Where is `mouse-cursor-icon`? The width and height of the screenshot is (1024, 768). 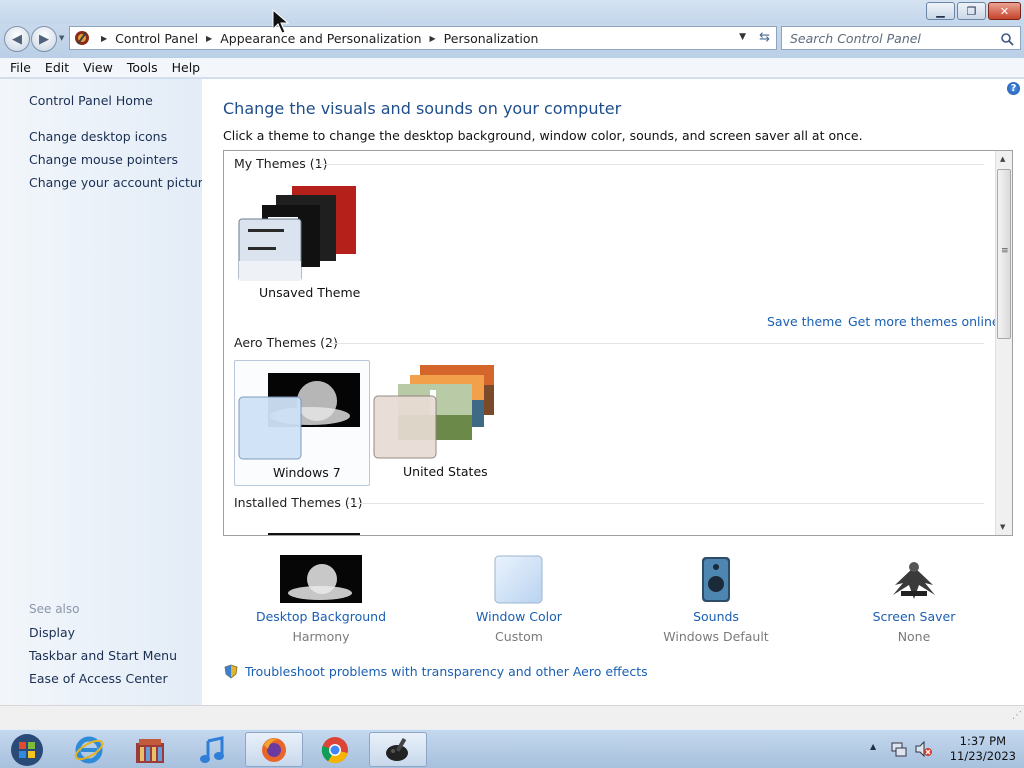
mouse-cursor-icon is located at coordinates (281, 21).